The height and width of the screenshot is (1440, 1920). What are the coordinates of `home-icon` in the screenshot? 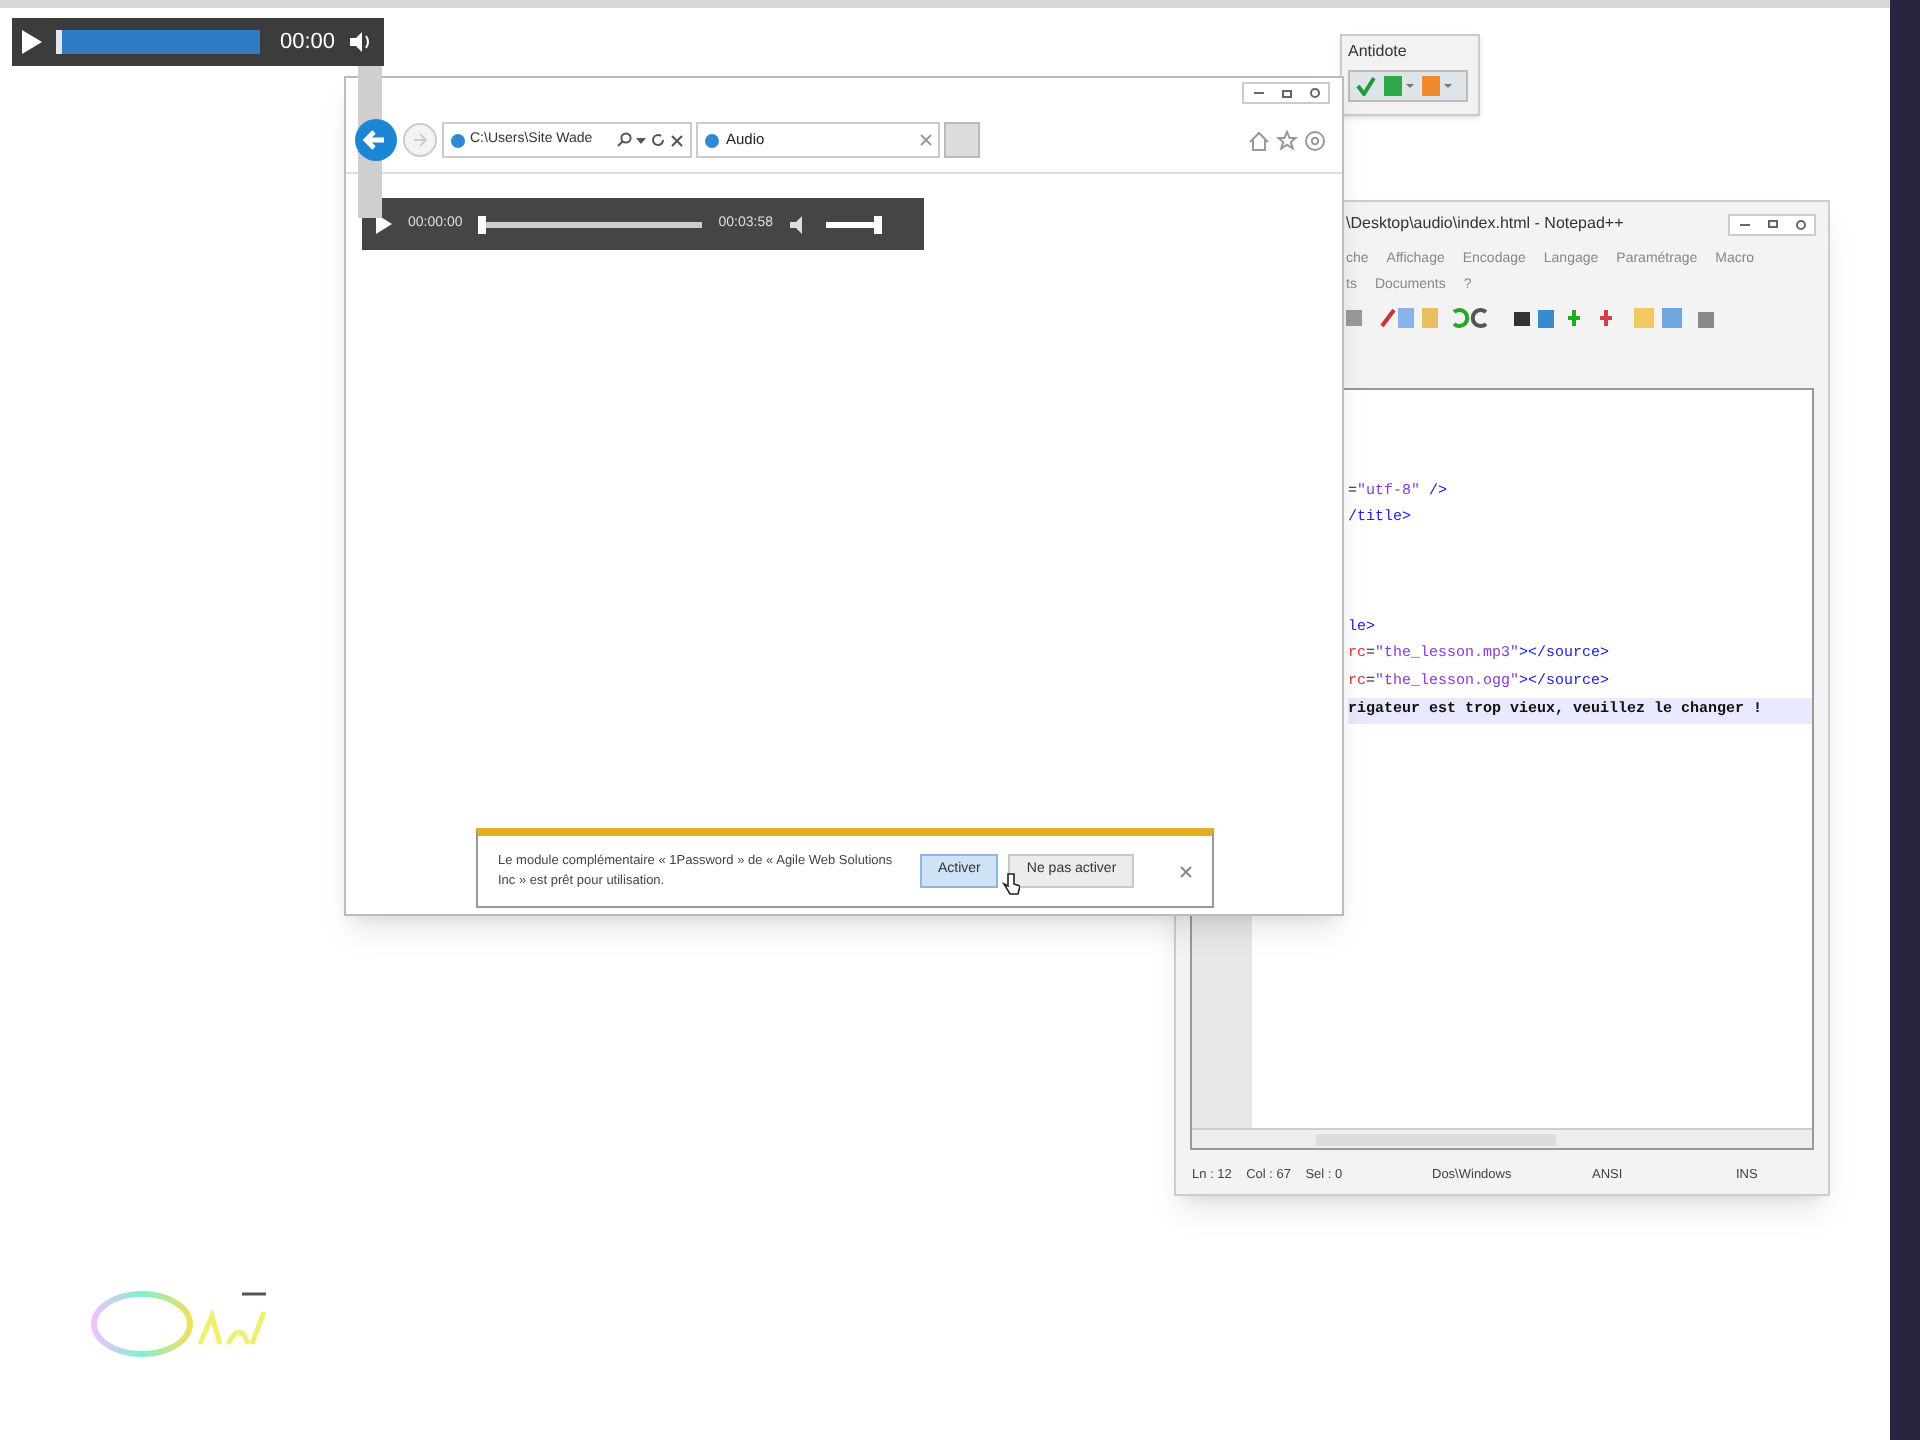 It's located at (1259, 140).